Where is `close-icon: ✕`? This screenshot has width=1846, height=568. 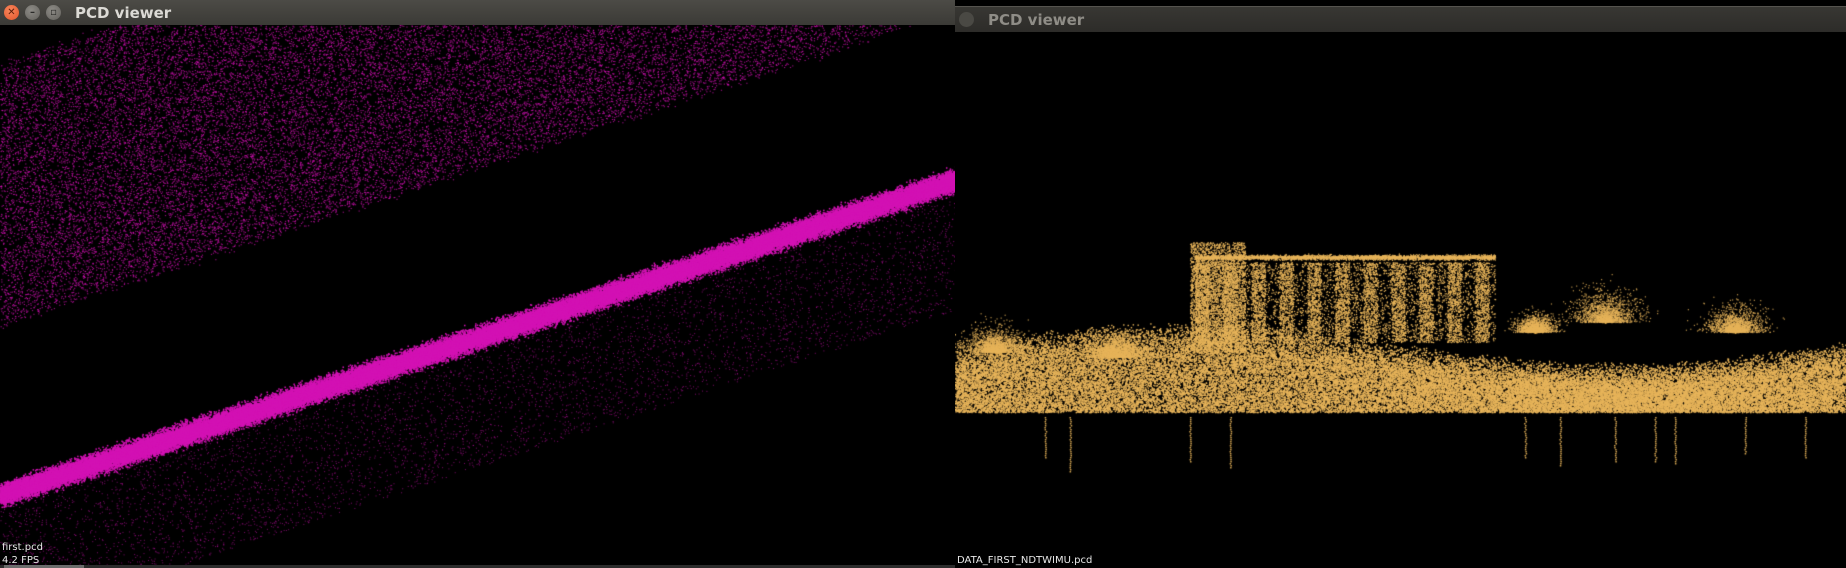 close-icon: ✕ is located at coordinates (11, 12).